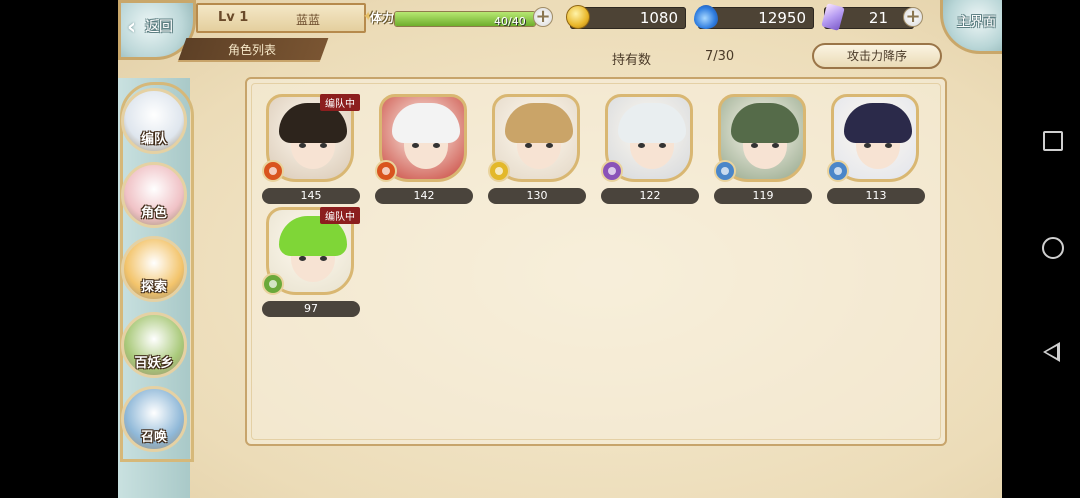 This screenshot has width=1080, height=498. I want to click on blue-flame-icon, so click(706, 17).